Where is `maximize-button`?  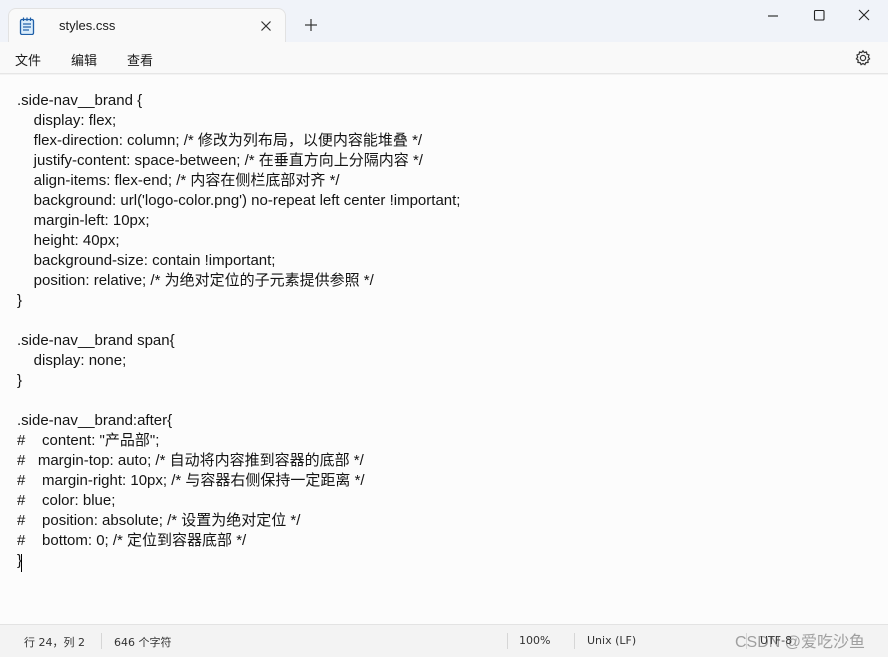
maximize-button is located at coordinates (819, 16).